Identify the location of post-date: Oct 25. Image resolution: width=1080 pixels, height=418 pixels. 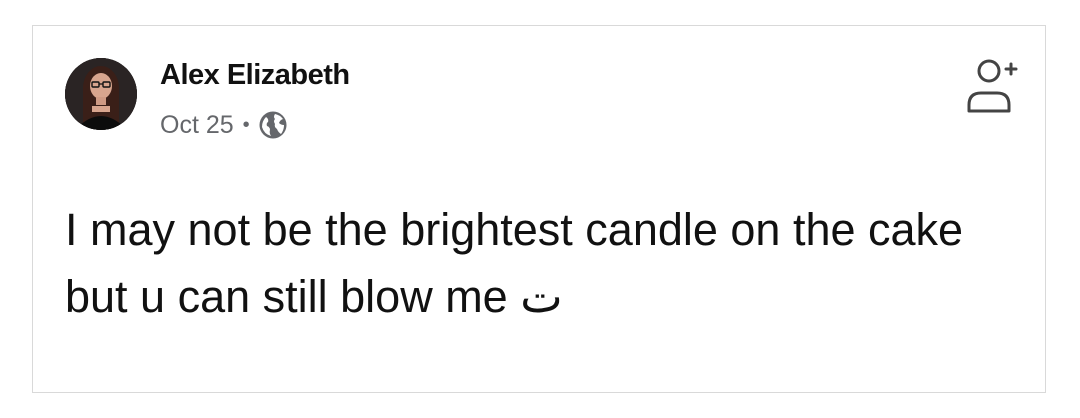
(197, 125).